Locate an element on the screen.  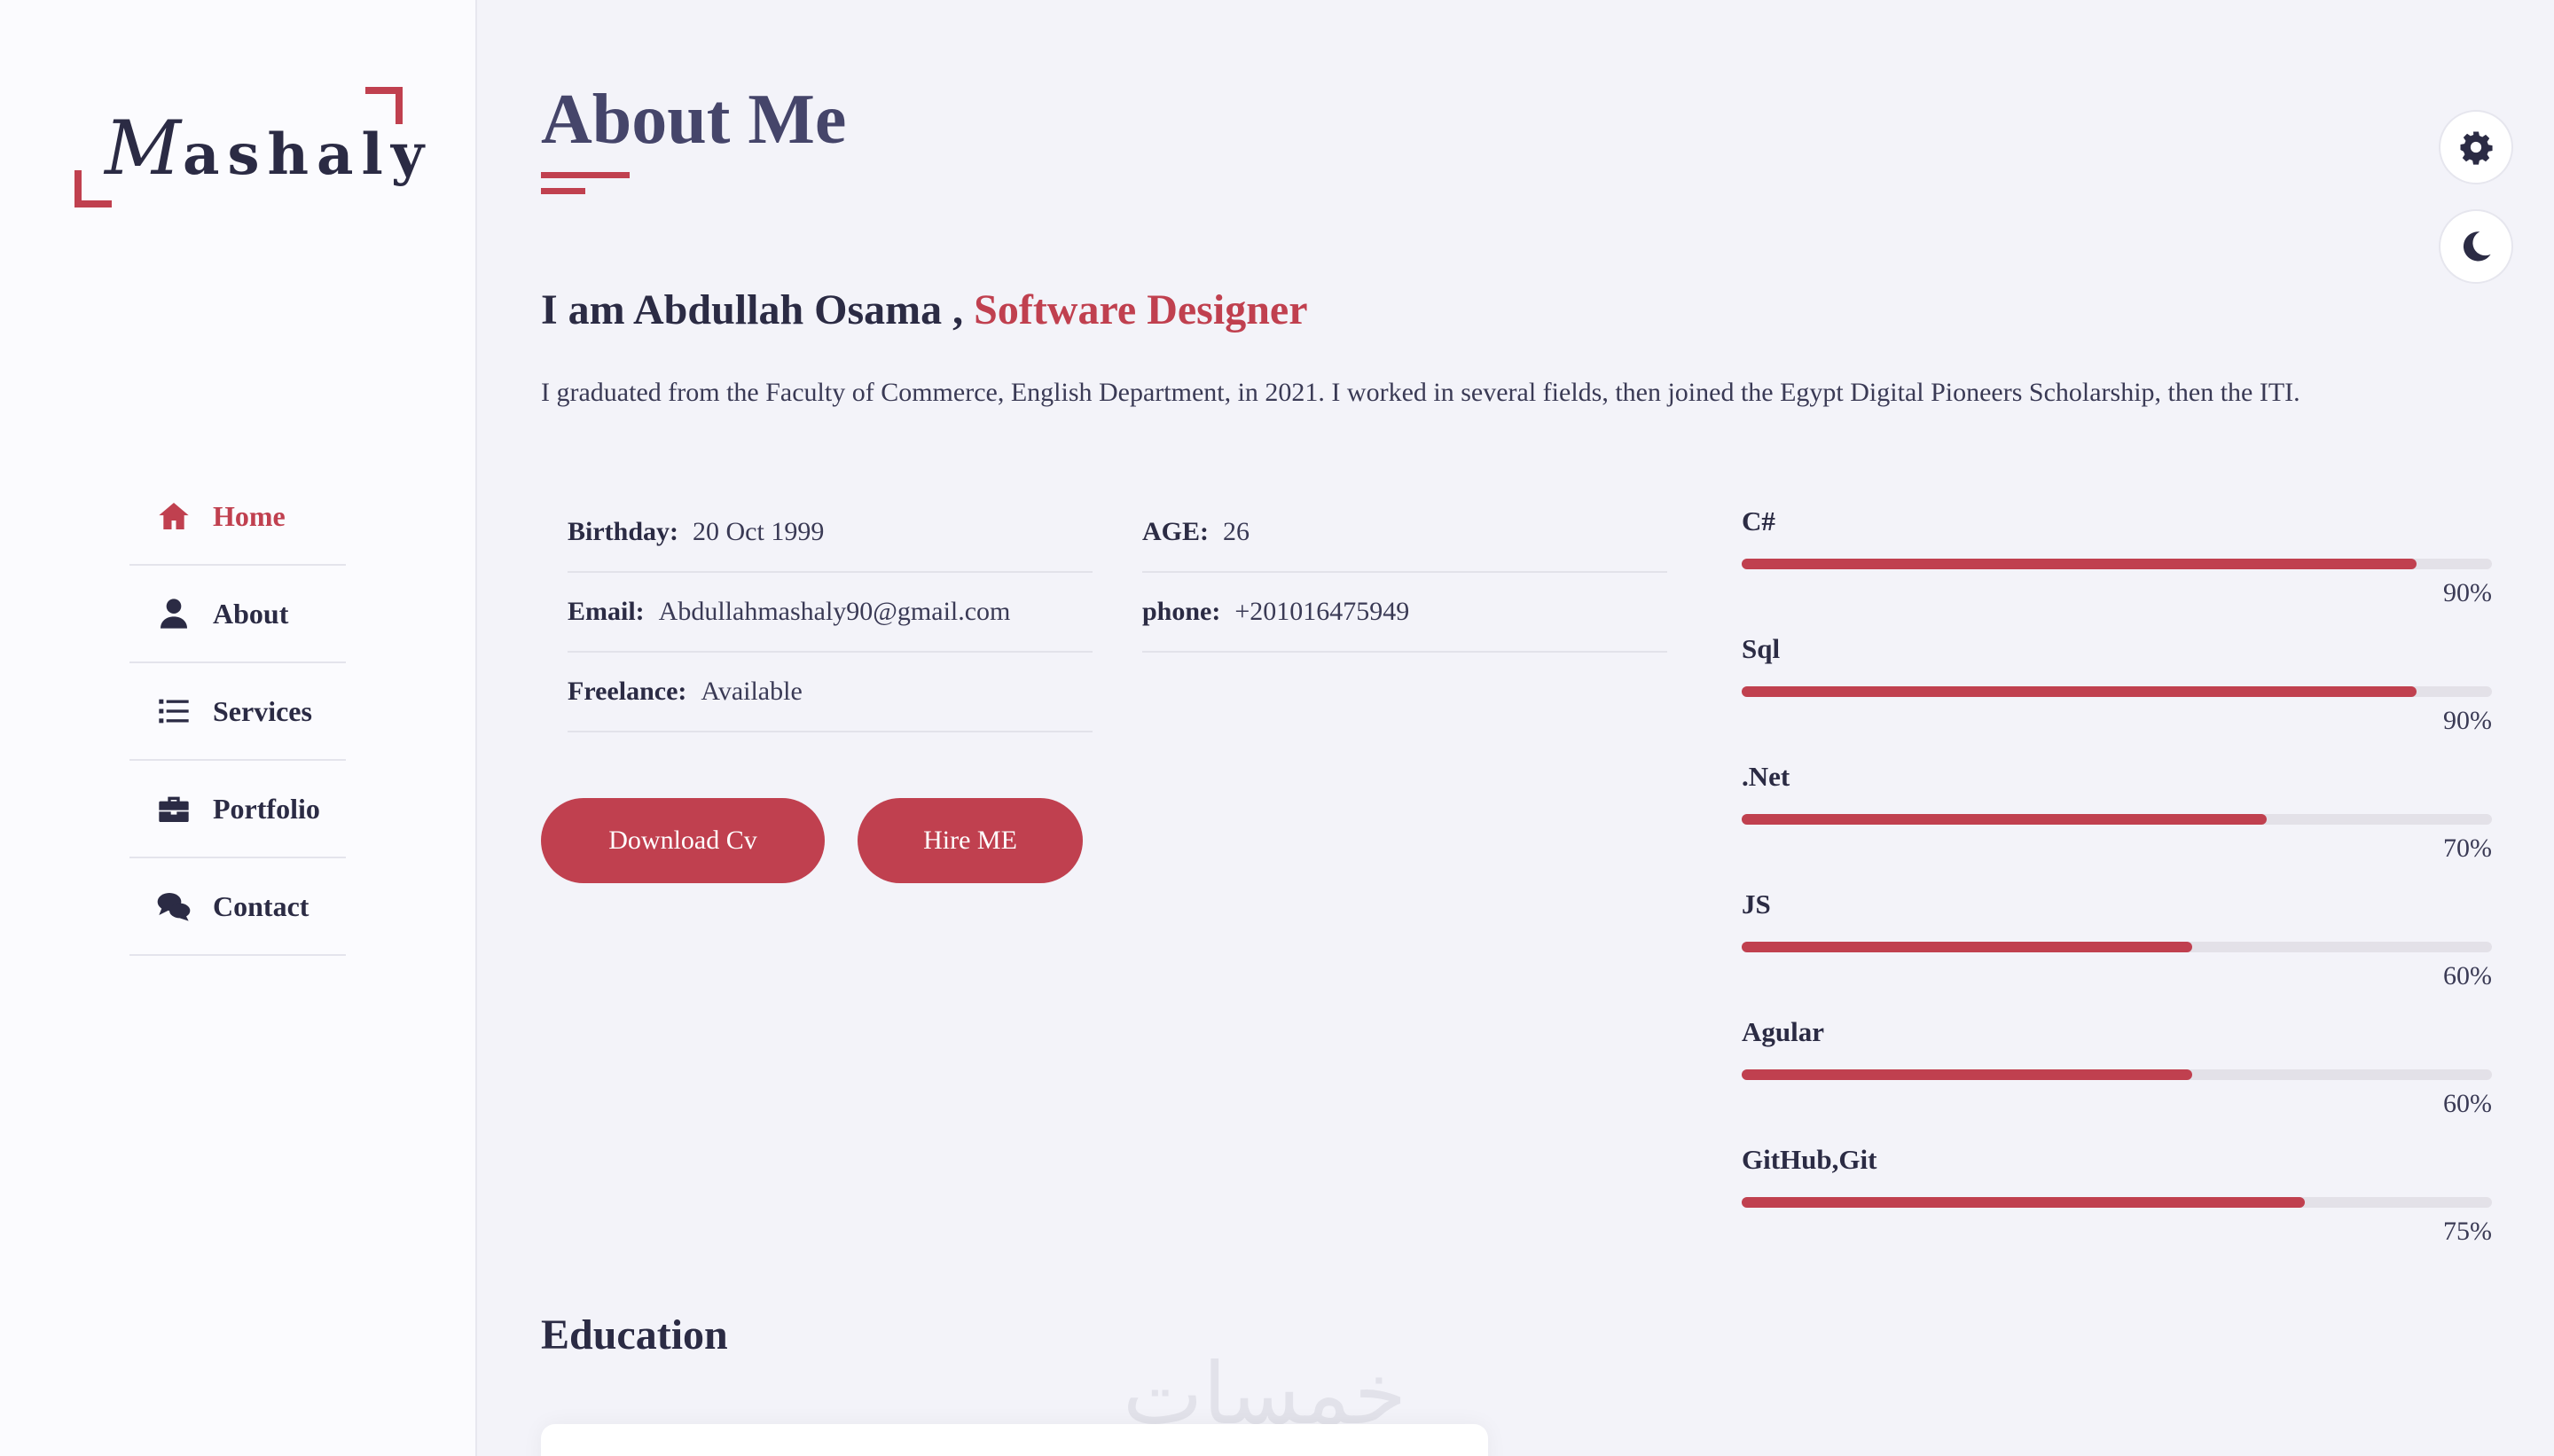
nav-item-services: Services is located at coordinates (237, 712).